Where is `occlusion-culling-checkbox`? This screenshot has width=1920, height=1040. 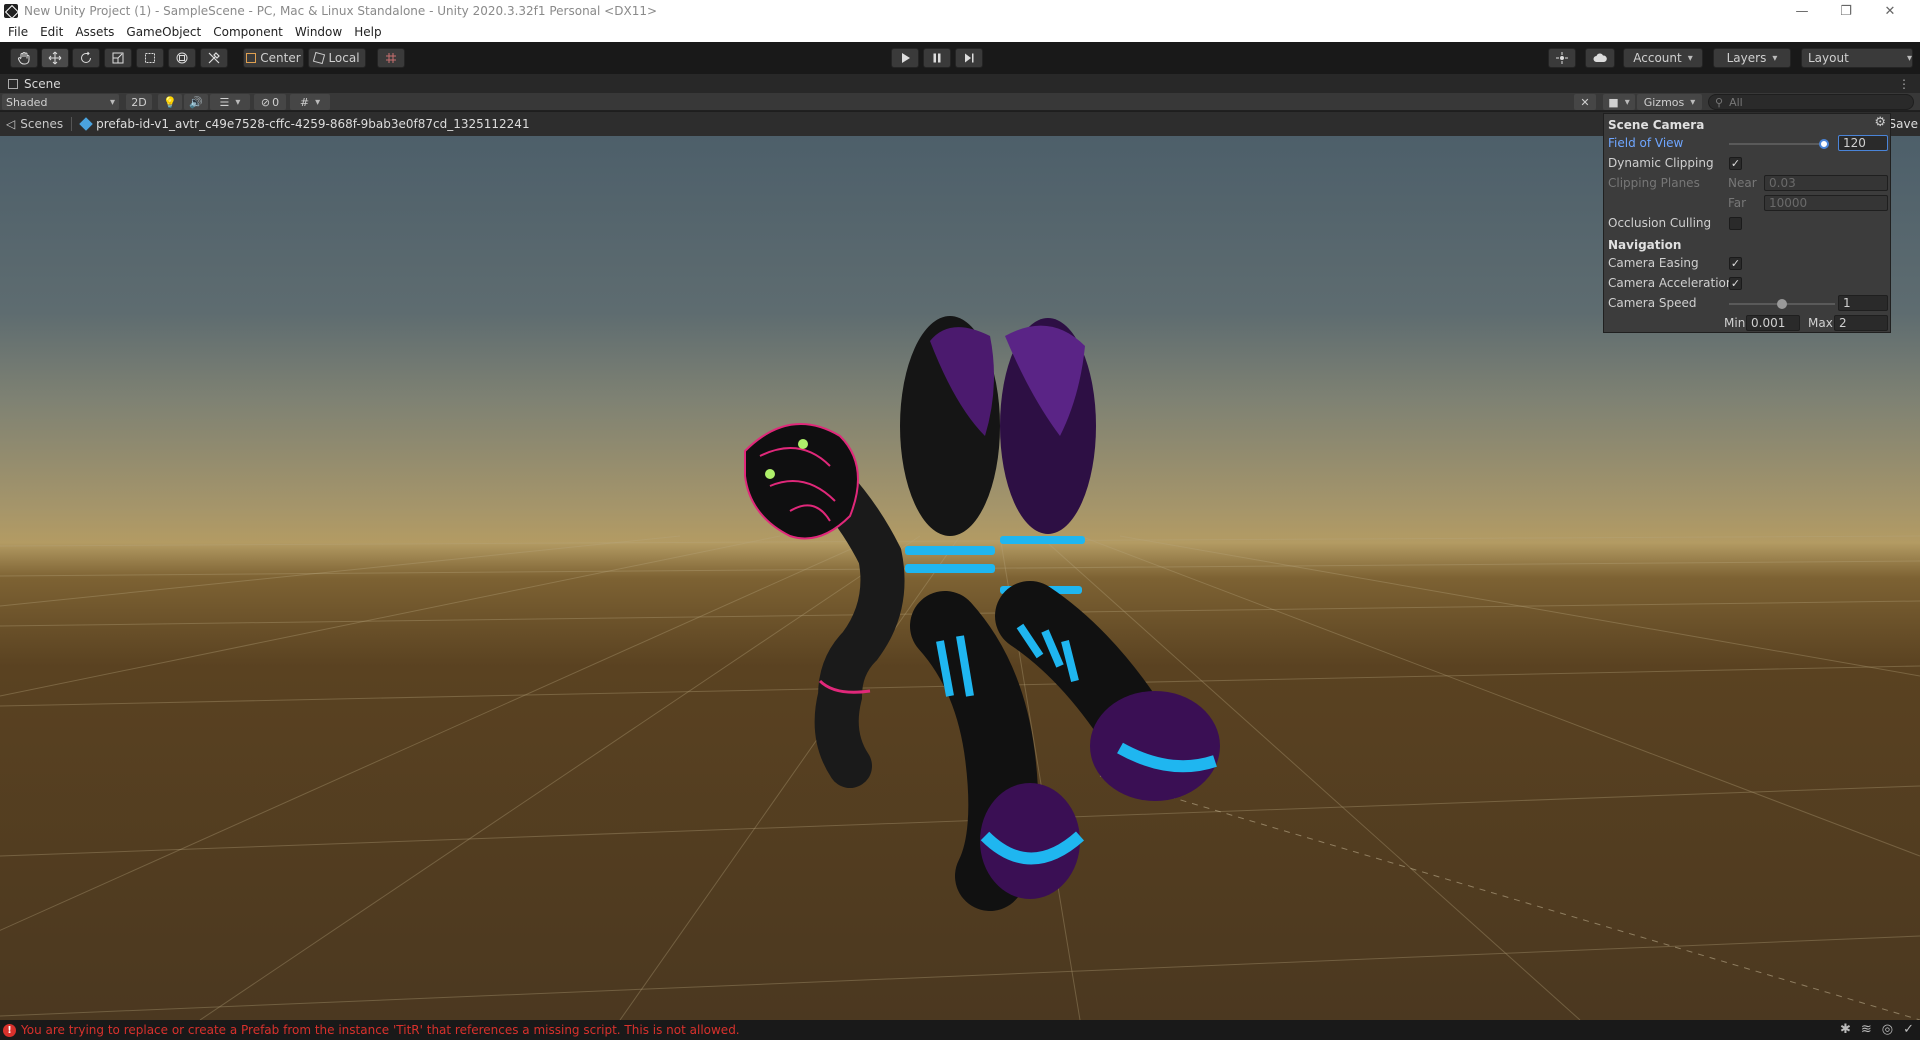 occlusion-culling-checkbox is located at coordinates (1735, 223).